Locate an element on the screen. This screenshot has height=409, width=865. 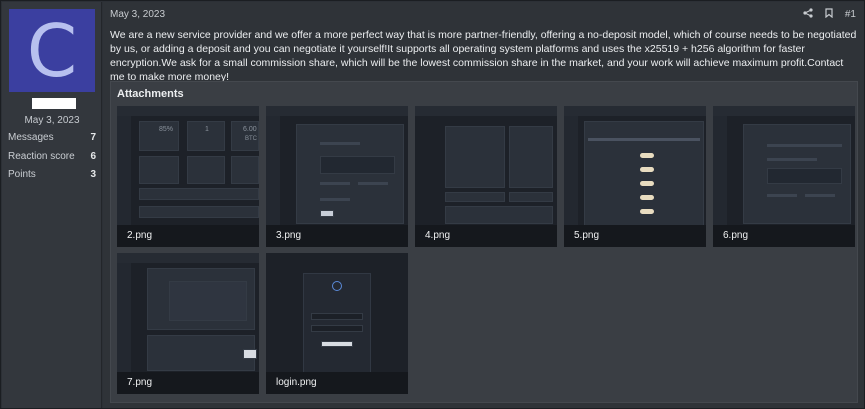
stat-reaction-score: Reaction score 6 is located at coordinates (52, 156).